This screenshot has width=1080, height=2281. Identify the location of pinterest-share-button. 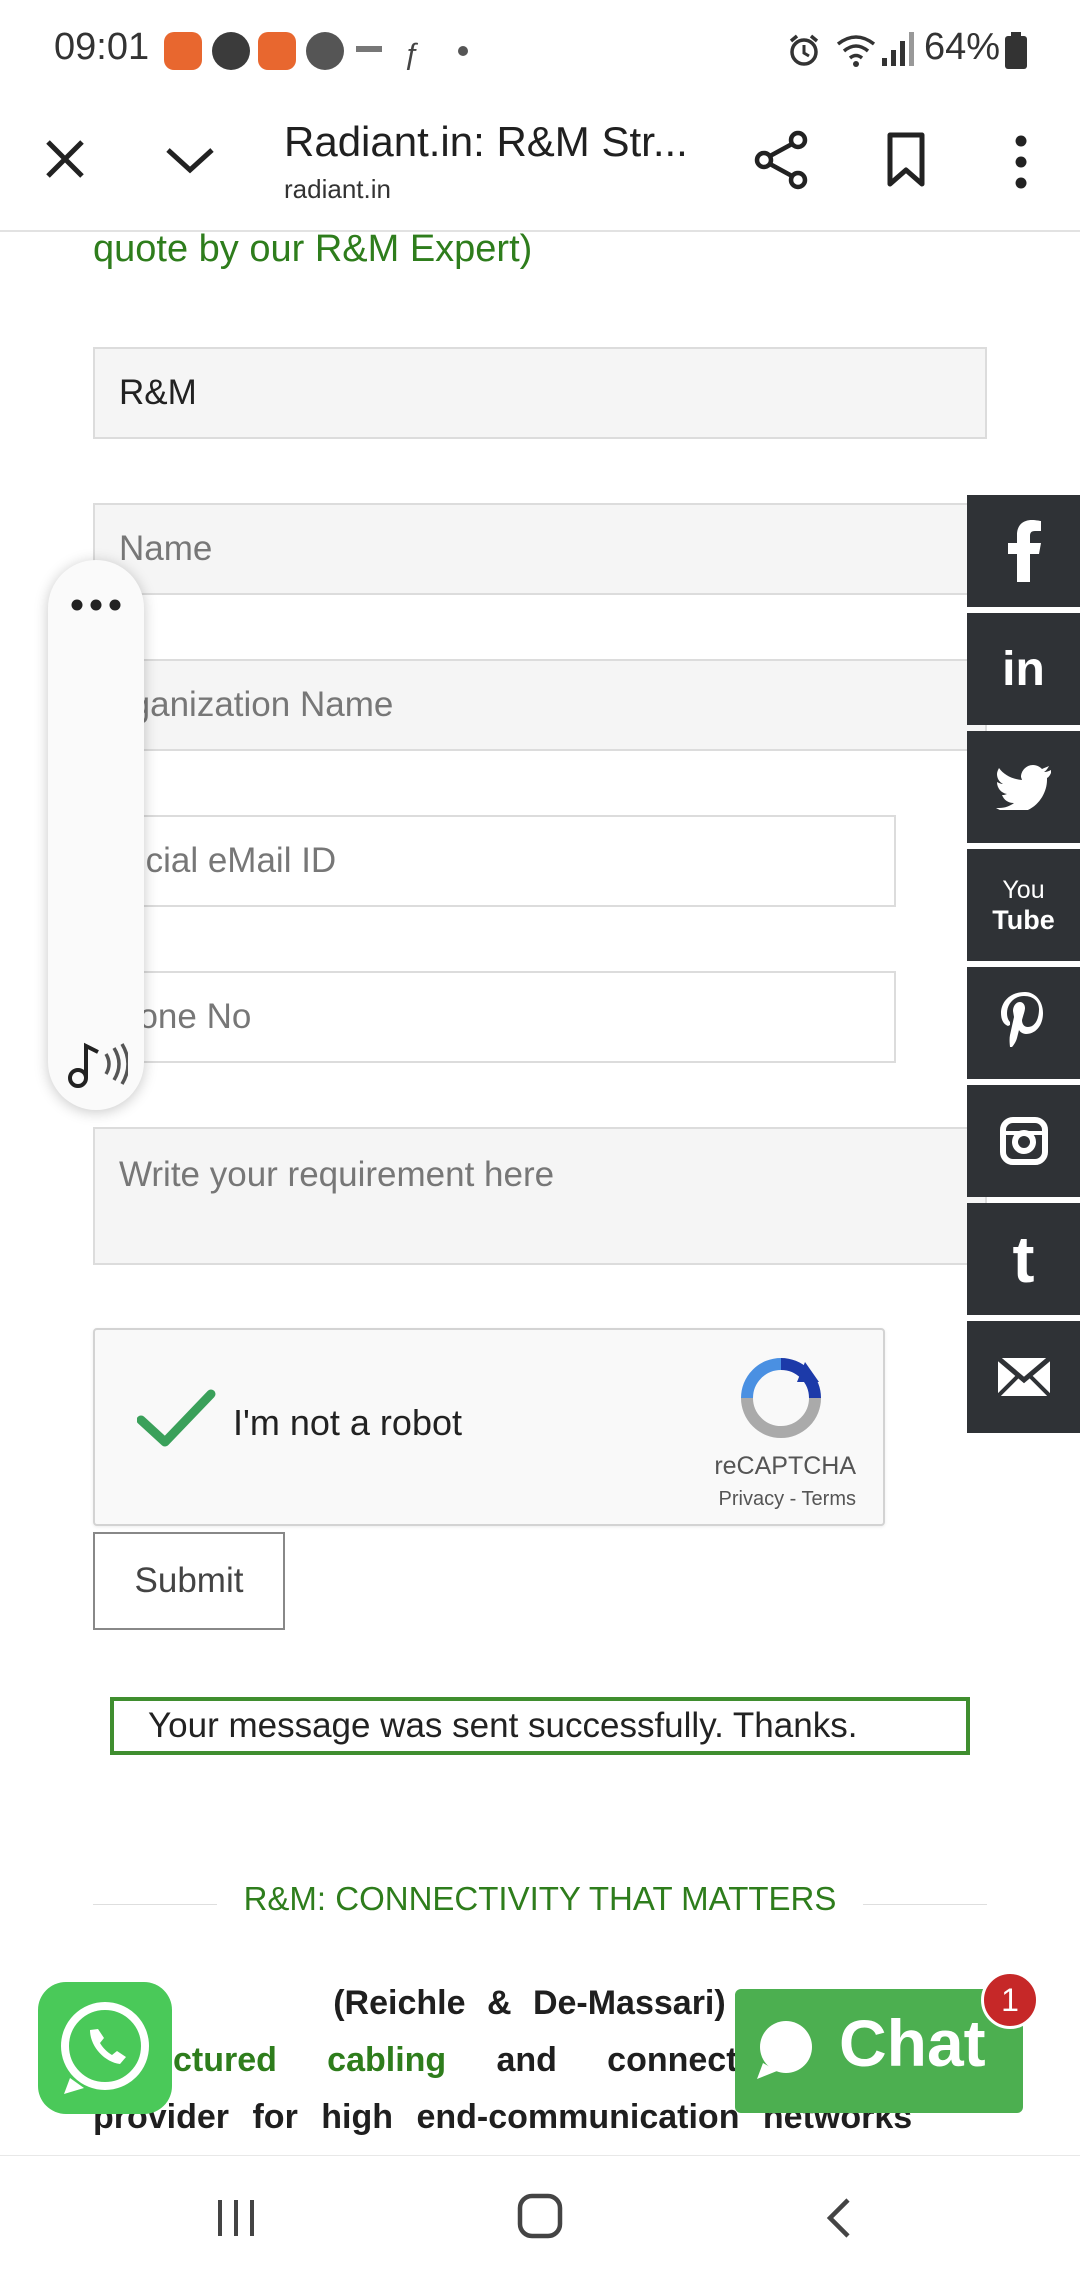
(1023, 1023).